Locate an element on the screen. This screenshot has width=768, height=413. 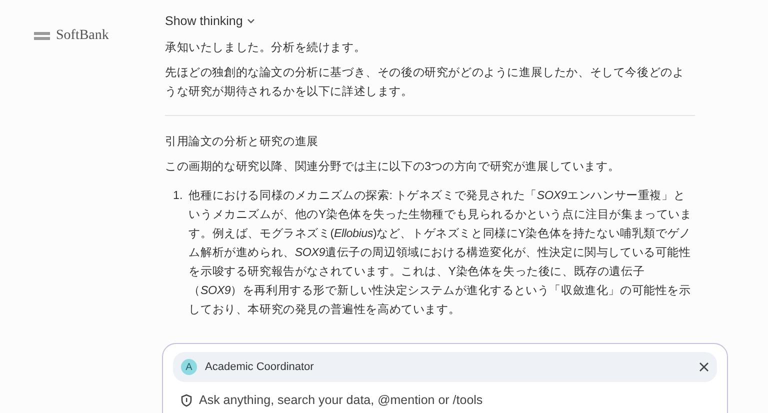
list-number: 1. is located at coordinates (178, 196).